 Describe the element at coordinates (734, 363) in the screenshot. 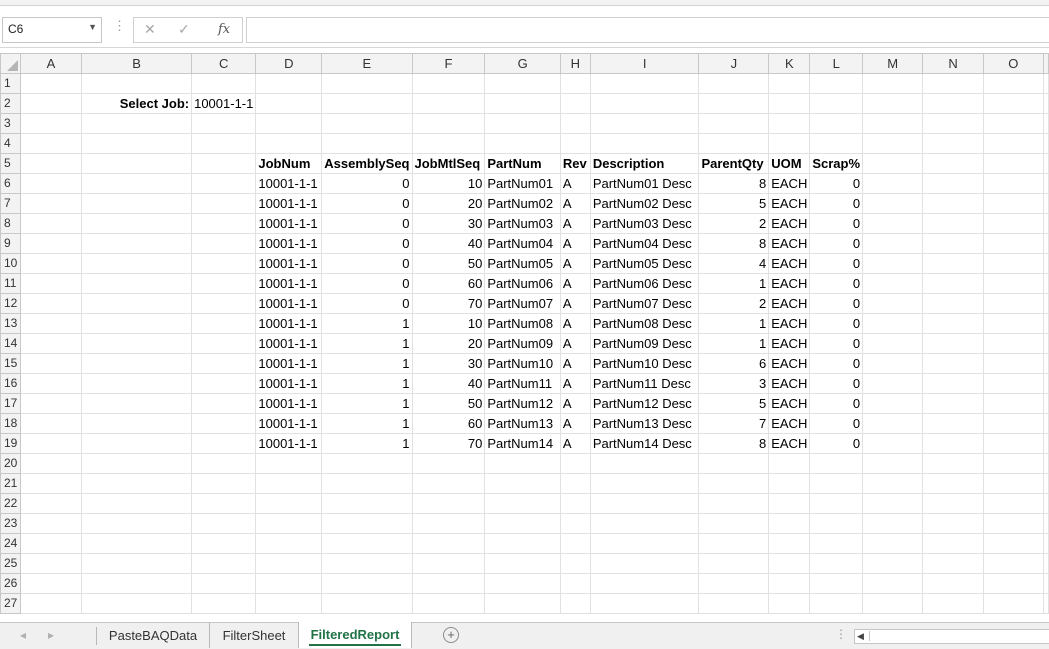

I see `cell: 6` at that location.